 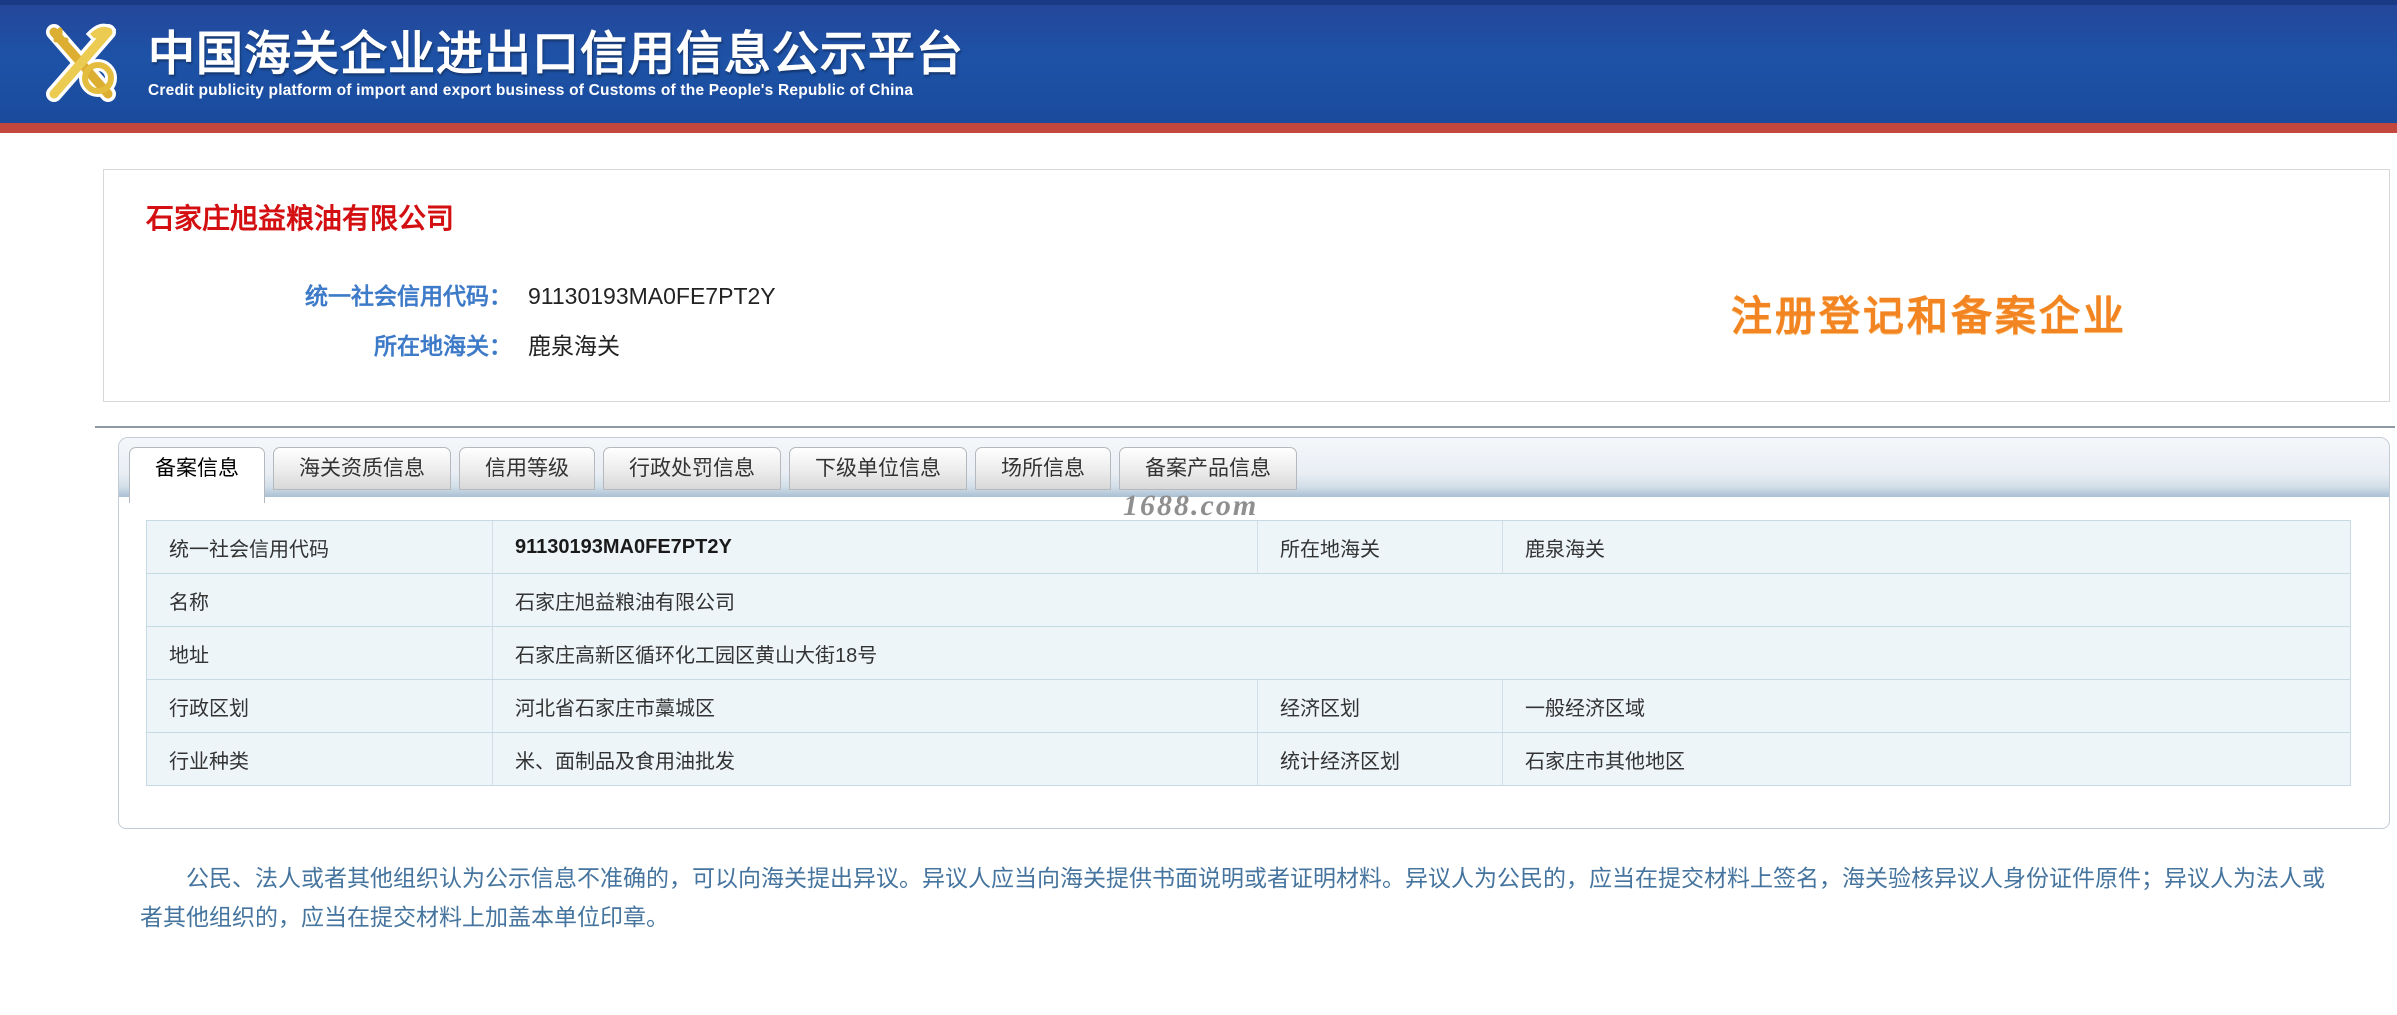 I want to click on table-row: 统一社会信用代码 91130193MA0FE7PT2Y 所在地海关 鹿泉海关, so click(x=1248, y=547).